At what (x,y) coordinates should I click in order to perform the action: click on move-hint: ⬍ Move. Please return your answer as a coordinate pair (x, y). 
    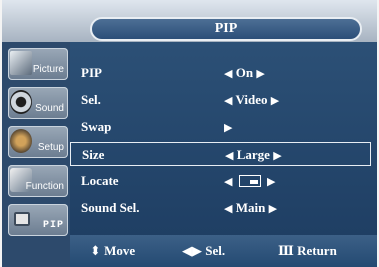
    Looking at the image, I should click on (112, 251).